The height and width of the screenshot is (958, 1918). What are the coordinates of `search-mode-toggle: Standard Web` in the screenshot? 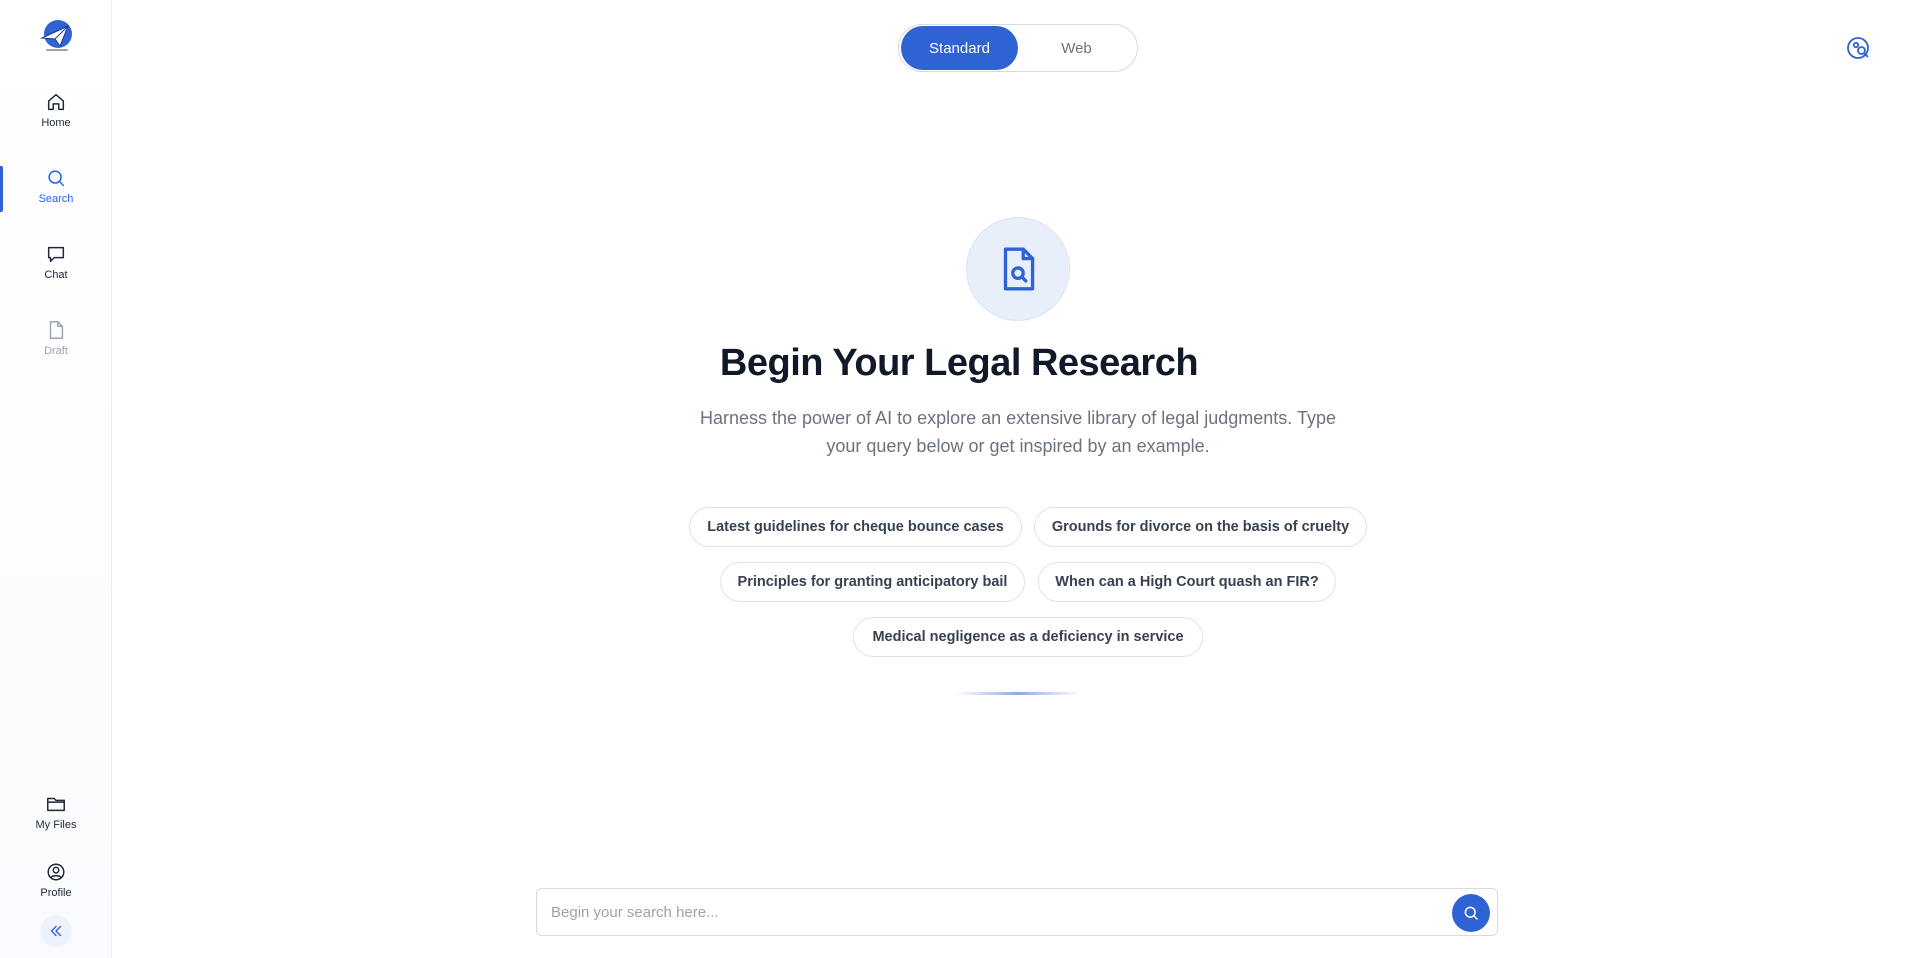 It's located at (1018, 48).